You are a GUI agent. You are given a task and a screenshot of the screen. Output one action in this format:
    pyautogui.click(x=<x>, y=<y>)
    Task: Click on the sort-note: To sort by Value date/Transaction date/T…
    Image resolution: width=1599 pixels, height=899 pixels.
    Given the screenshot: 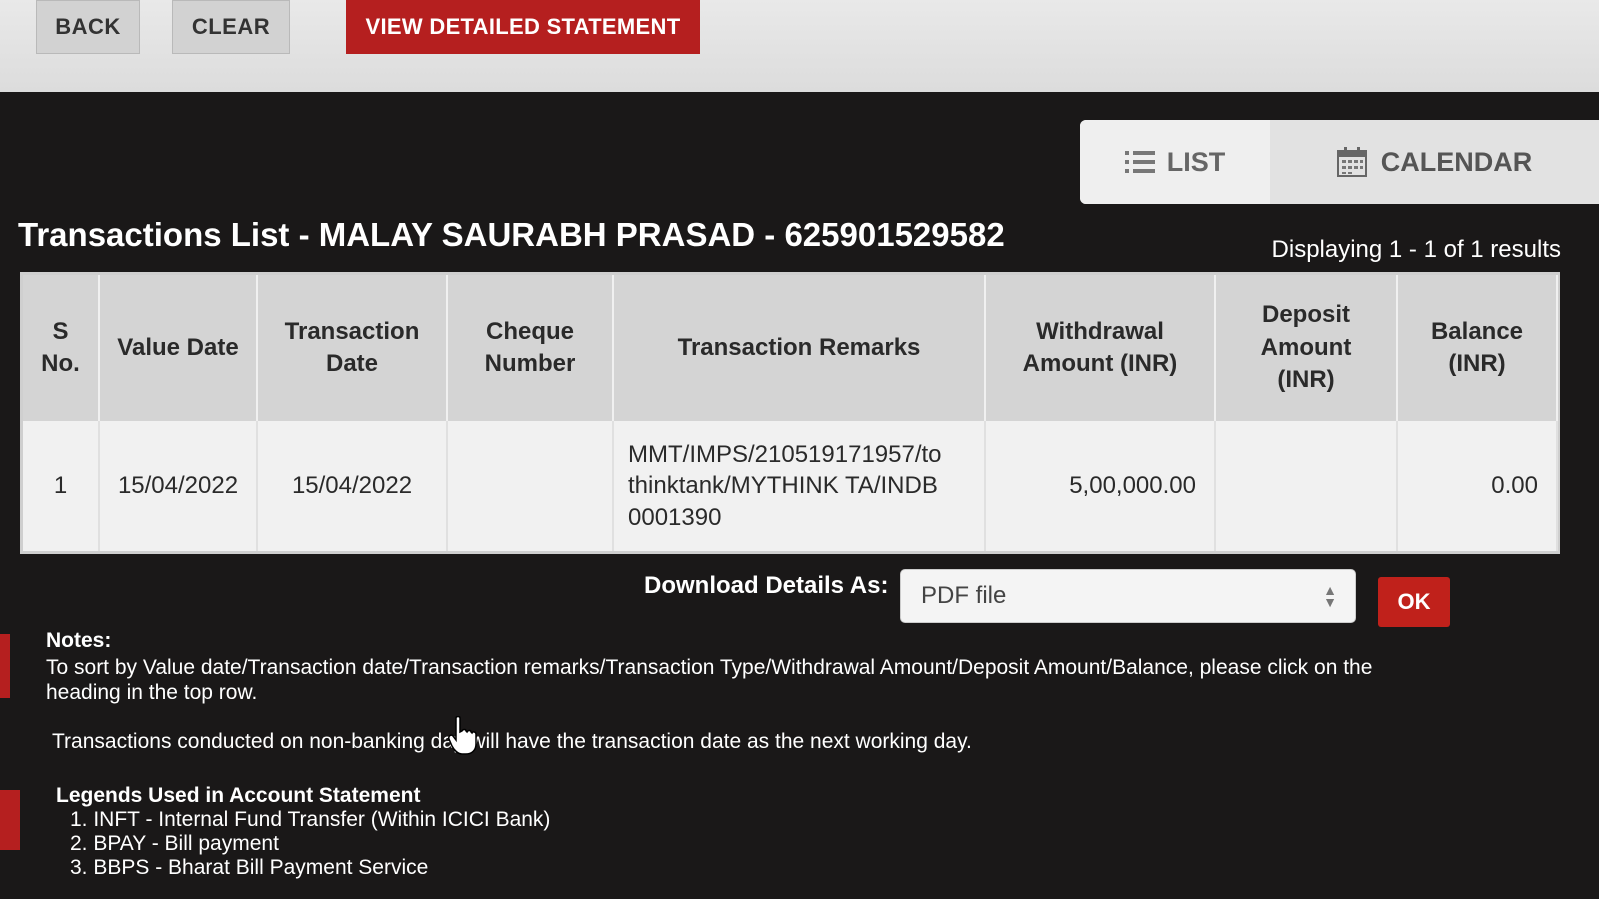 What is the action you would take?
    pyautogui.click(x=709, y=680)
    